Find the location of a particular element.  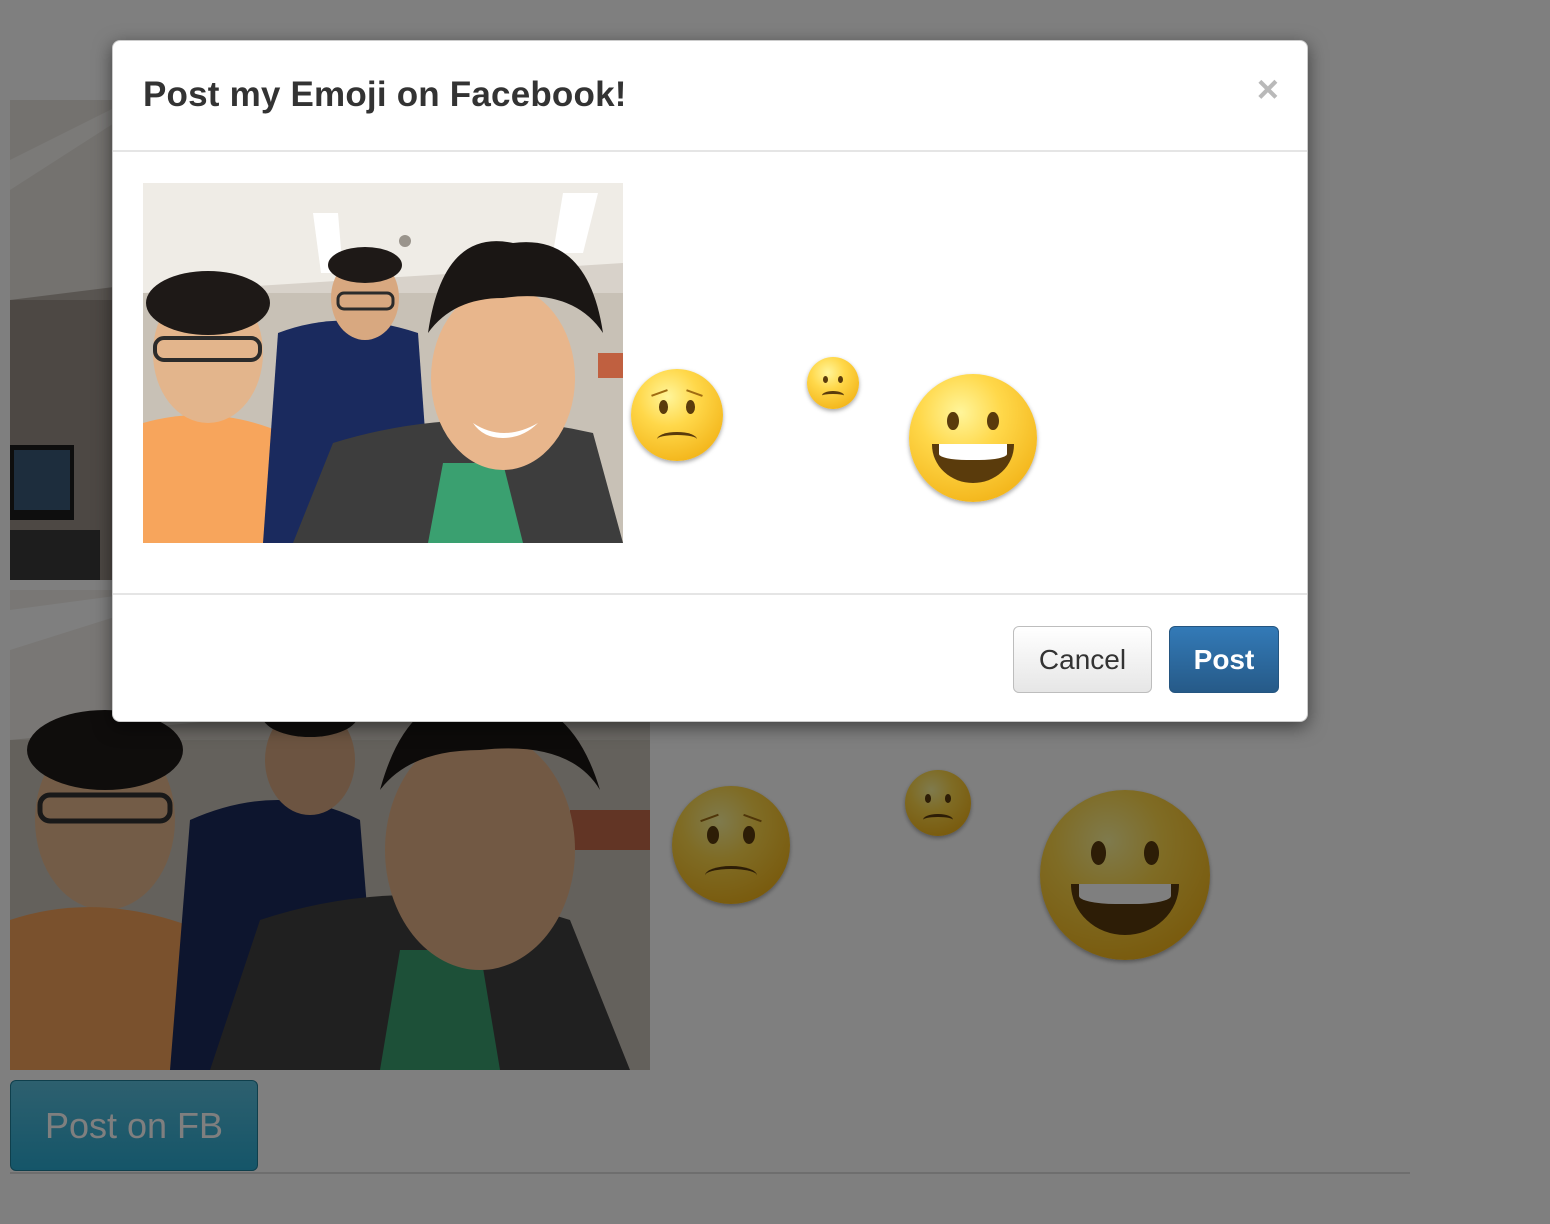

preview-photo is located at coordinates (383, 363).